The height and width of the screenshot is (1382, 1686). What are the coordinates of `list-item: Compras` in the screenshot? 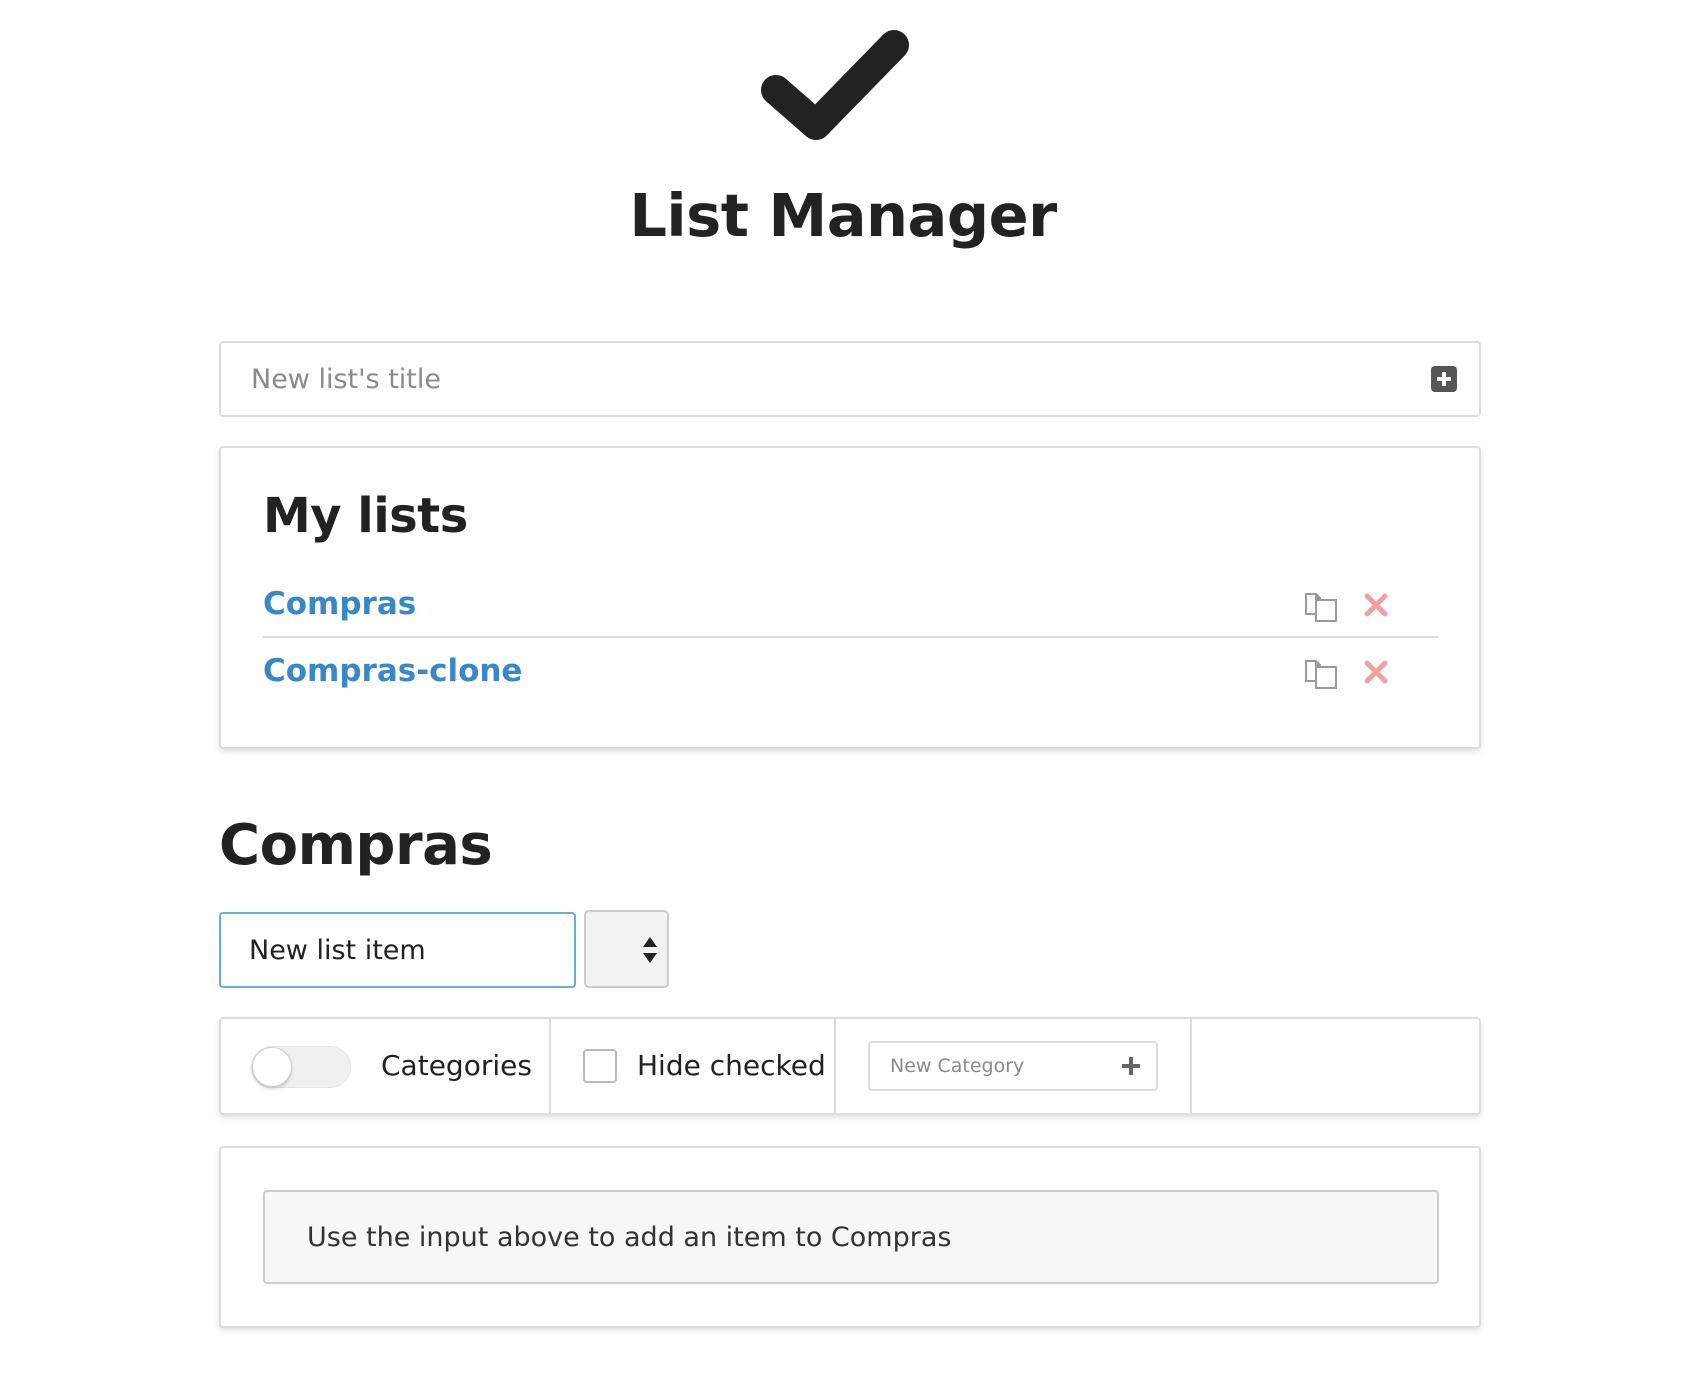 It's located at (851, 606).